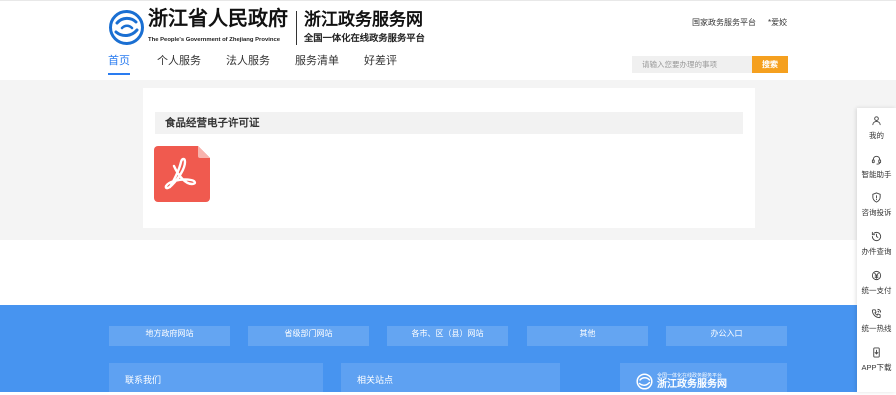 The width and height of the screenshot is (896, 395). Describe the element at coordinates (876, 320) in the screenshot. I see `sidebar-item-hotline: 统一热线` at that location.